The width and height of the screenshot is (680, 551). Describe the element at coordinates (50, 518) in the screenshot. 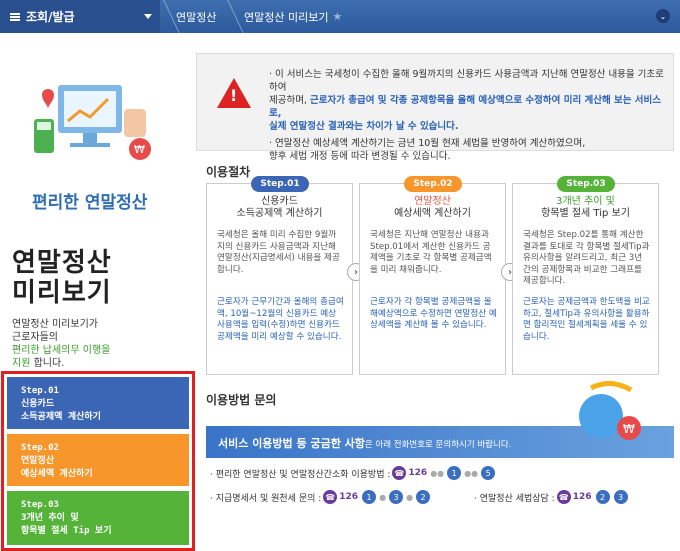

I see `step-label: 3개년 추이 및` at that location.